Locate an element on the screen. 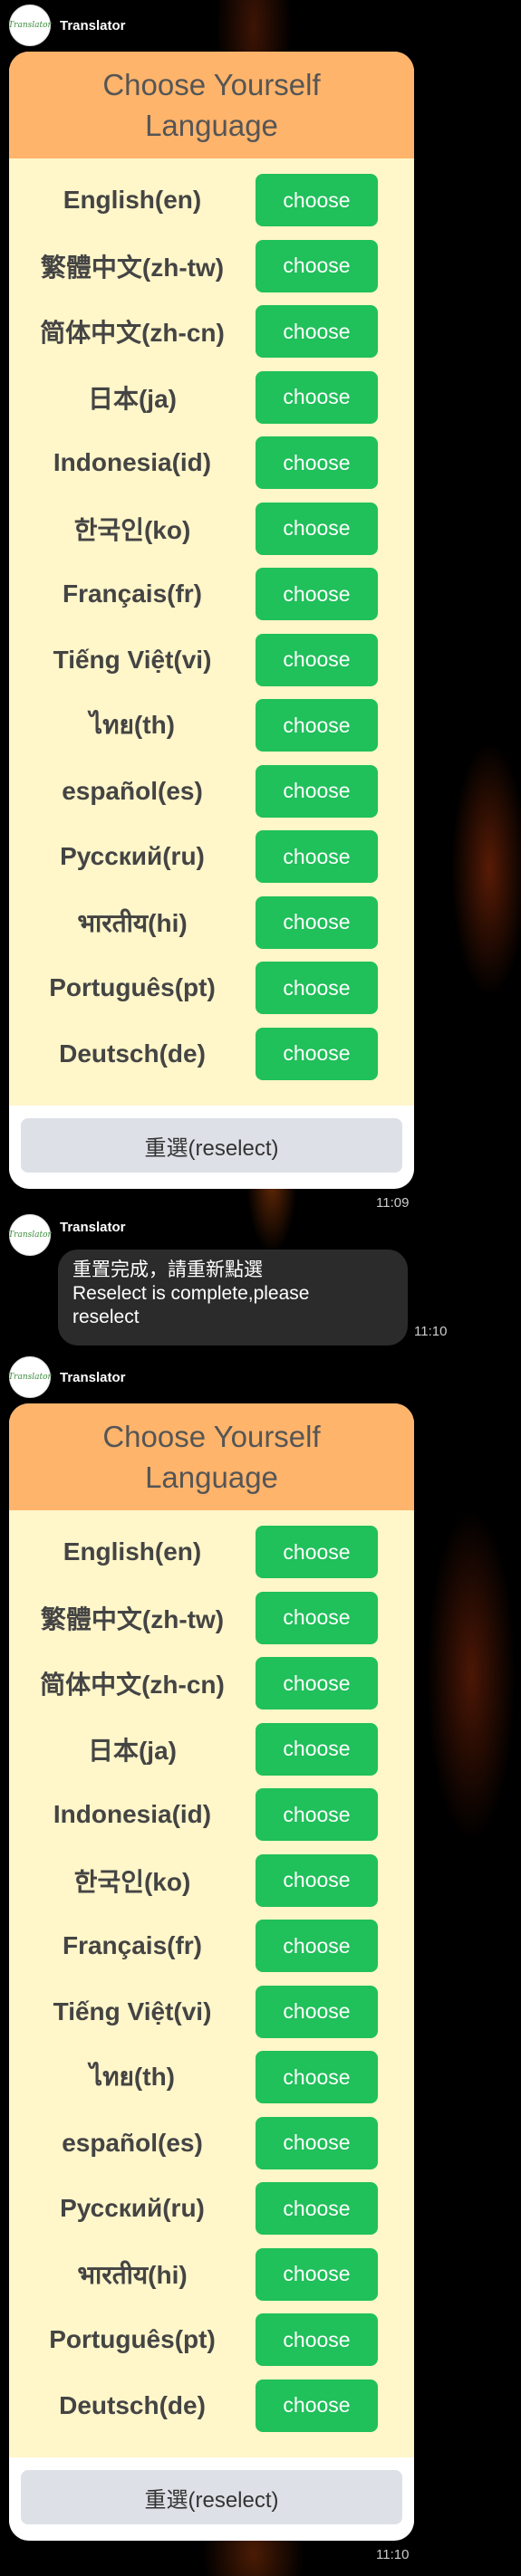  language-row: Tiếng Việt(vi) choose is located at coordinates (211, 2012).